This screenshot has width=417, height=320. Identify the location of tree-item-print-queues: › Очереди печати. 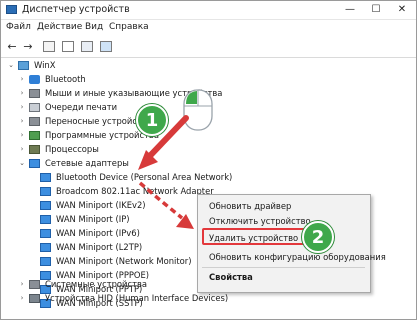
(68, 107).